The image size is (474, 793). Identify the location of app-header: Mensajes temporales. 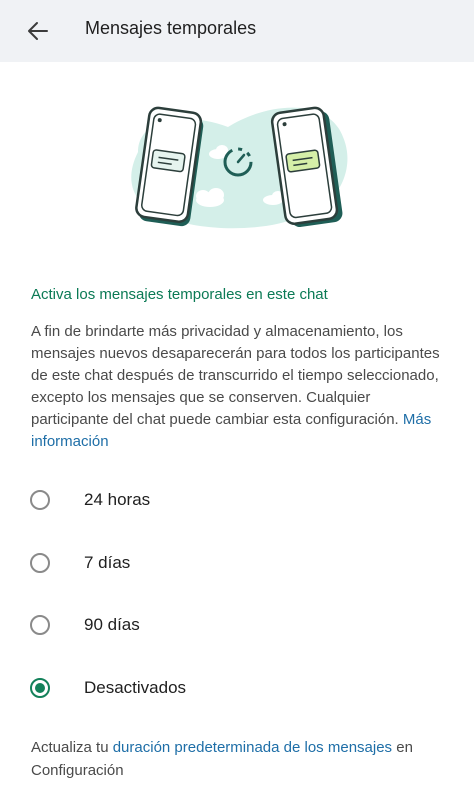
(237, 31).